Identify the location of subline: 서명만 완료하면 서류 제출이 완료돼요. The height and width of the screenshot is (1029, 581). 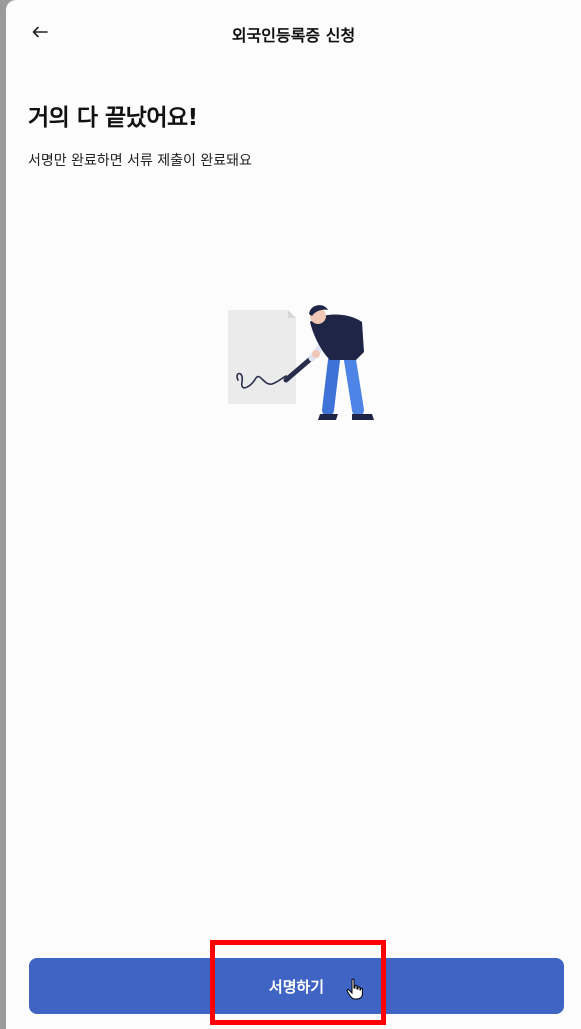
(140, 161).